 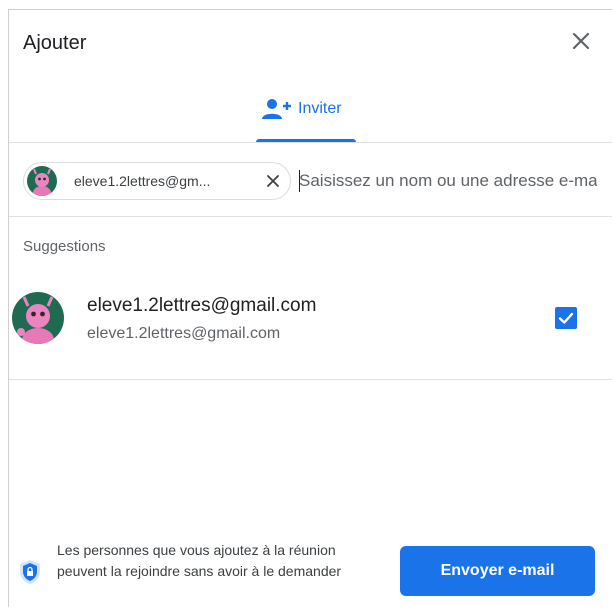 I want to click on suggestion-name: eleve1.2lettres@gmail.com, so click(x=202, y=305).